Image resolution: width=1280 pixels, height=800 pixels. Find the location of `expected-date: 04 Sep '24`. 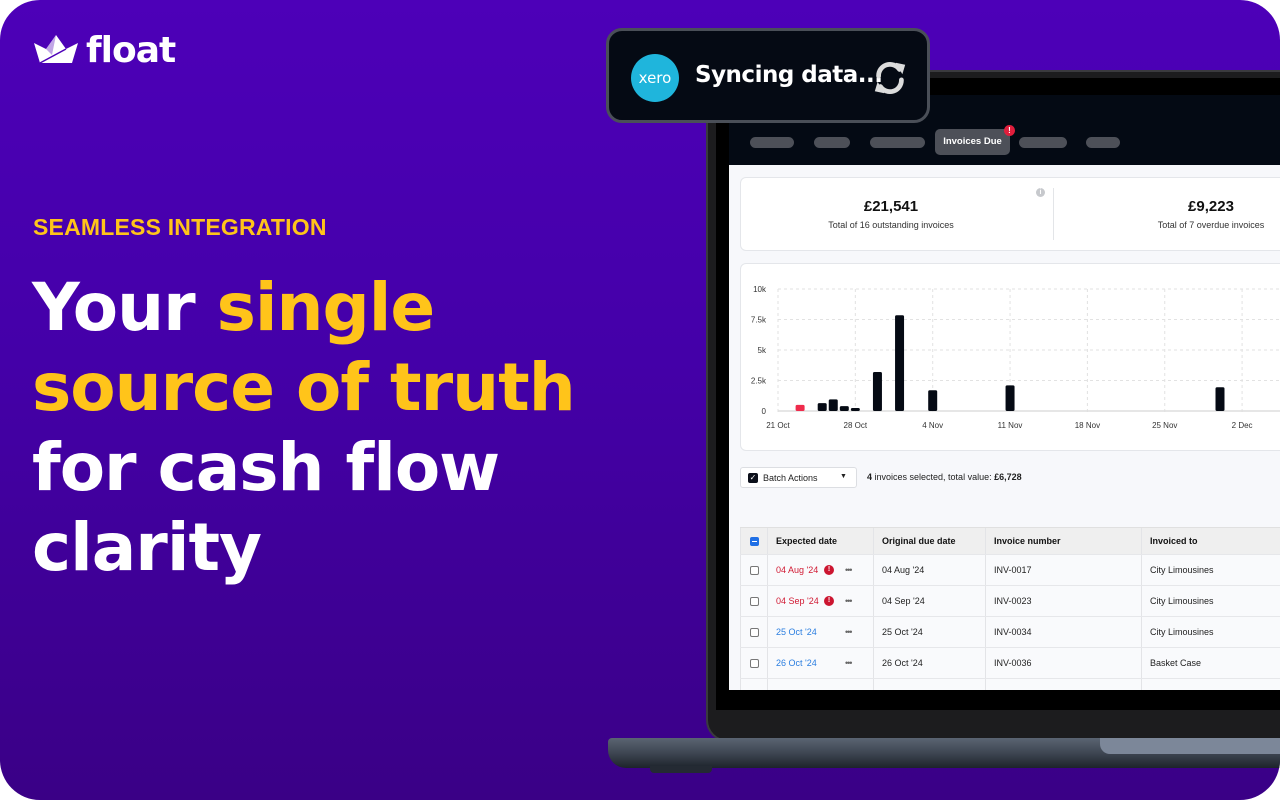

expected-date: 04 Sep '24 is located at coordinates (797, 601).